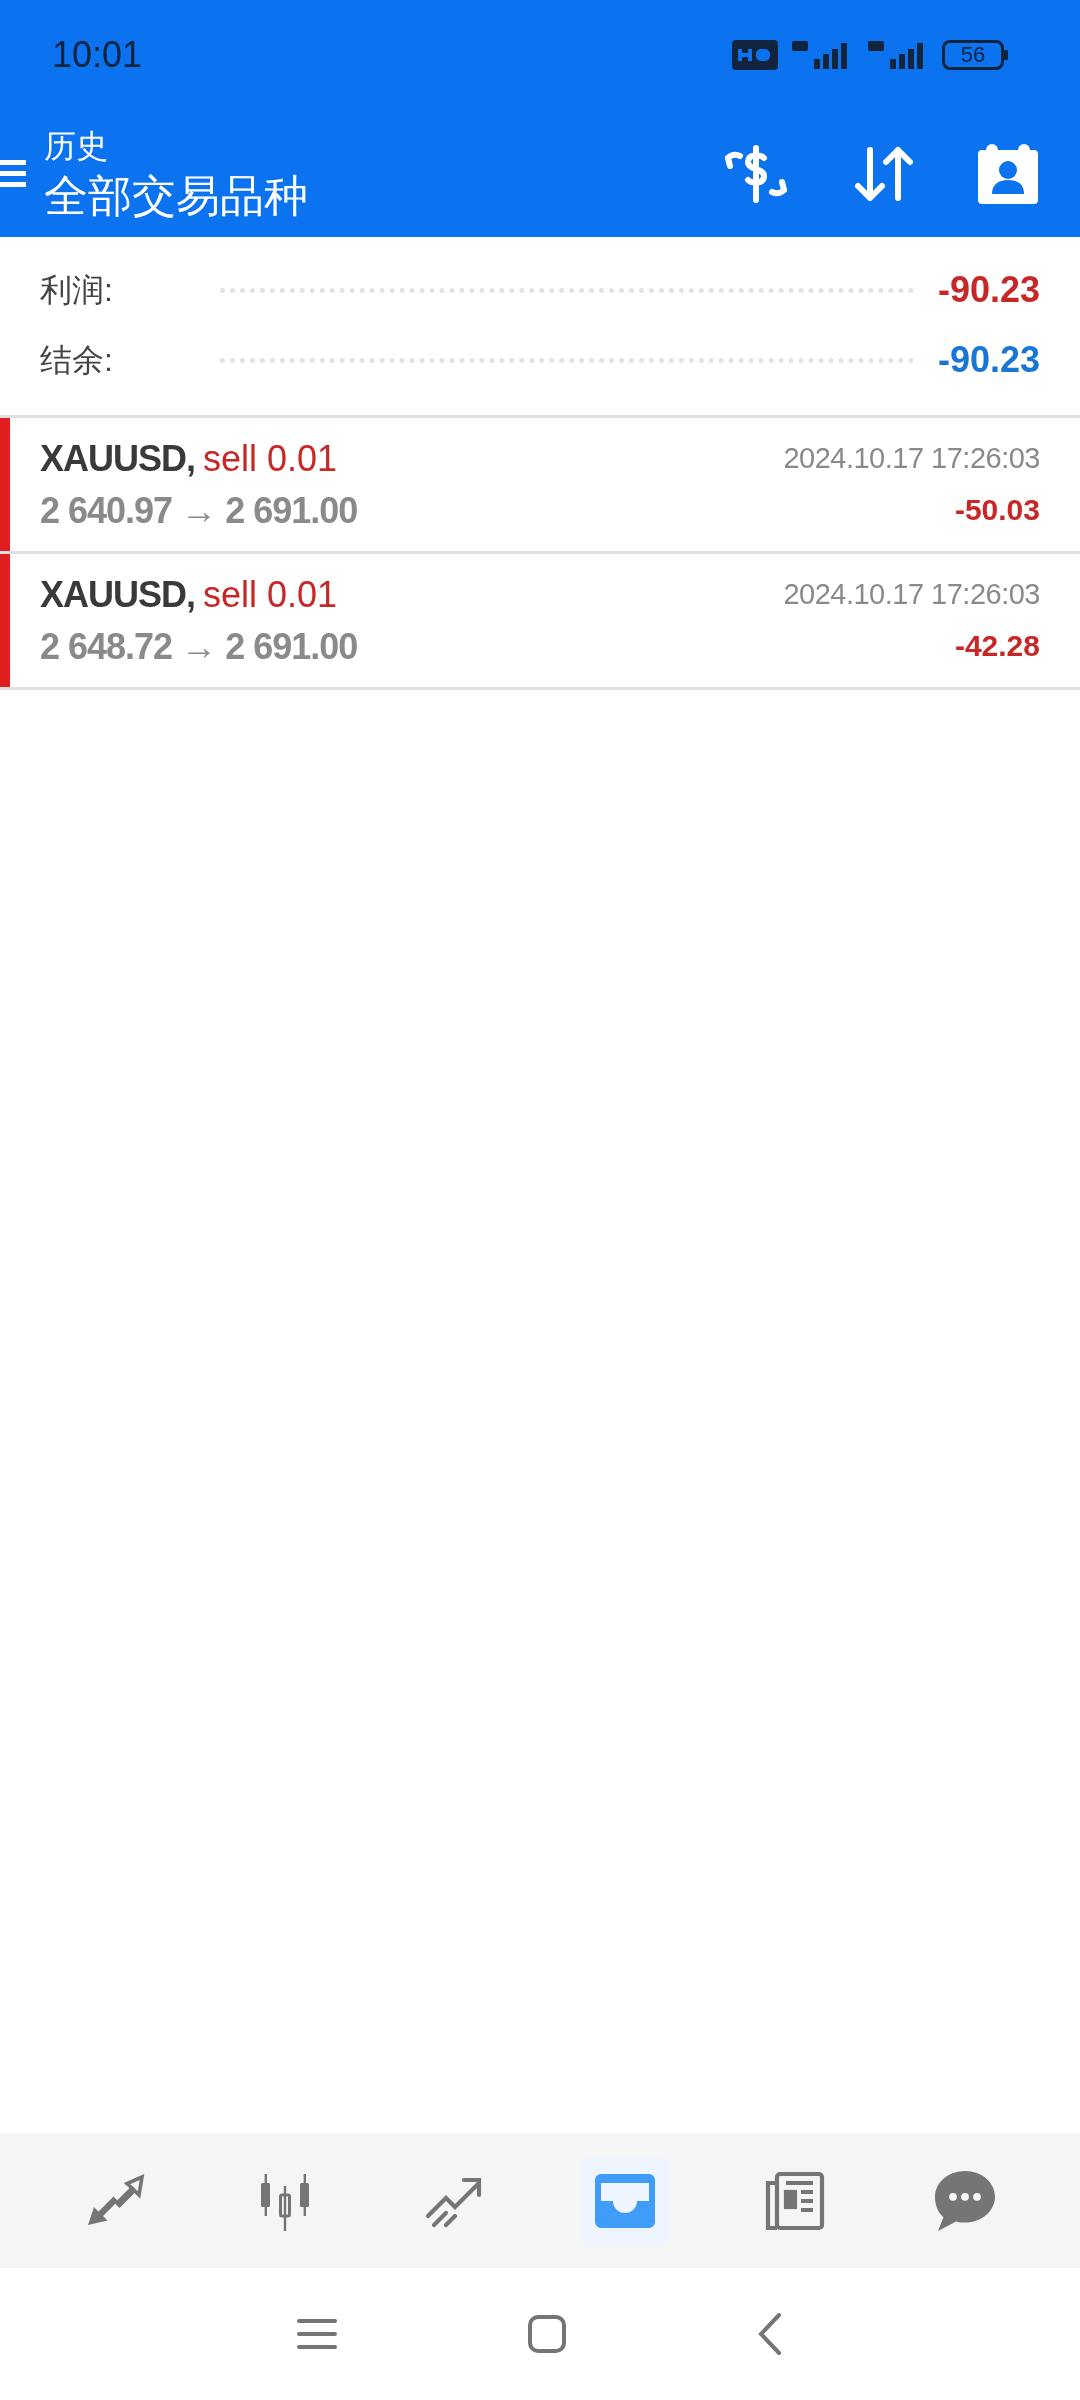  What do you see at coordinates (625, 2200) in the screenshot?
I see `nav-tab` at bounding box center [625, 2200].